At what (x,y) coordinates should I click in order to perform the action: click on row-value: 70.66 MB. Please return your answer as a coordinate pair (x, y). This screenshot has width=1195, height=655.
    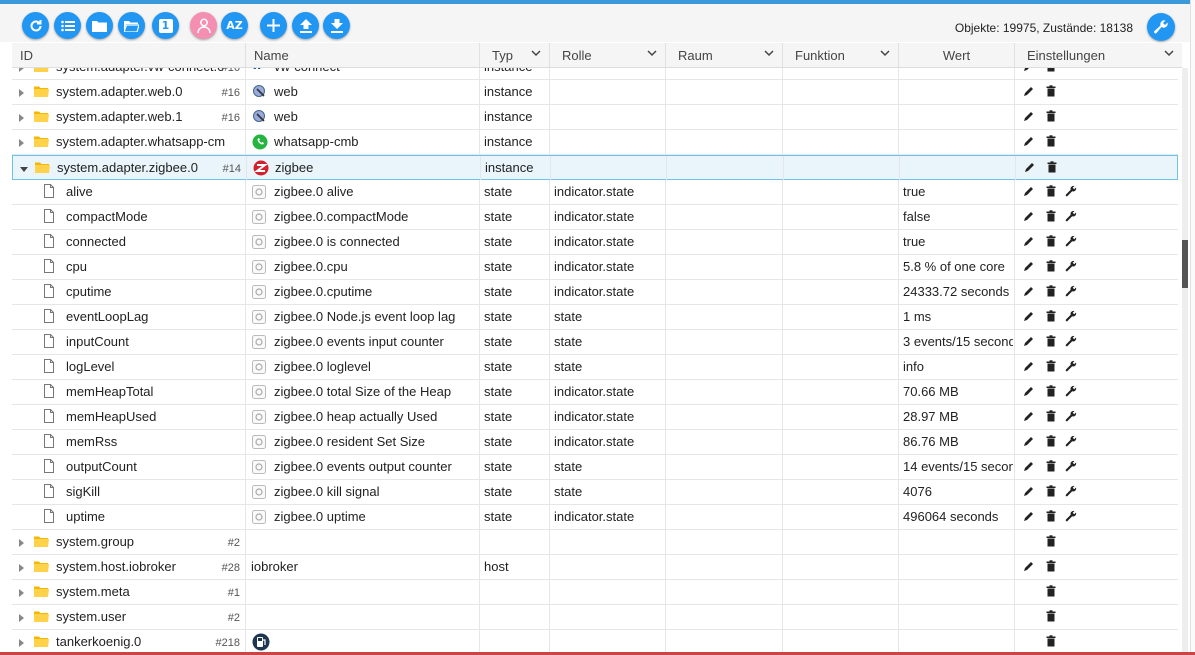
    Looking at the image, I should click on (958, 392).